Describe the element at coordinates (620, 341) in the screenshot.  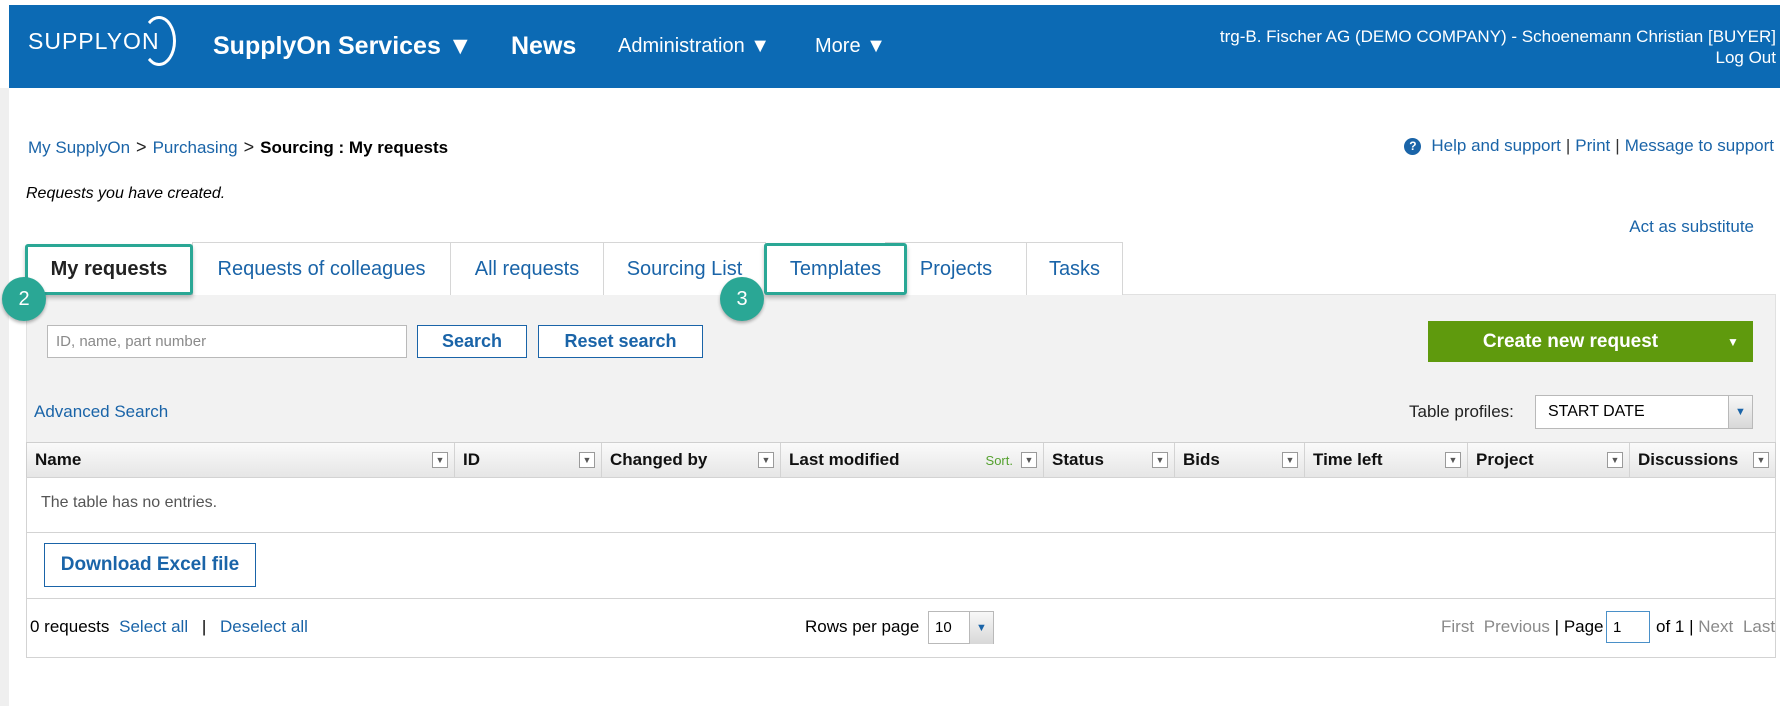
I see `reset-search-button: Reset search` at that location.